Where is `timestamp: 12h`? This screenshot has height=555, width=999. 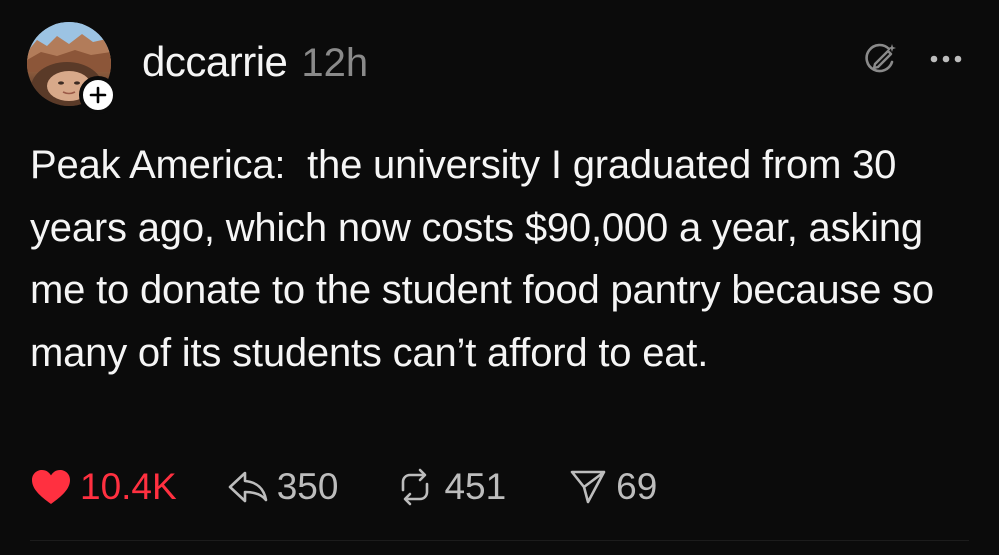 timestamp: 12h is located at coordinates (334, 63).